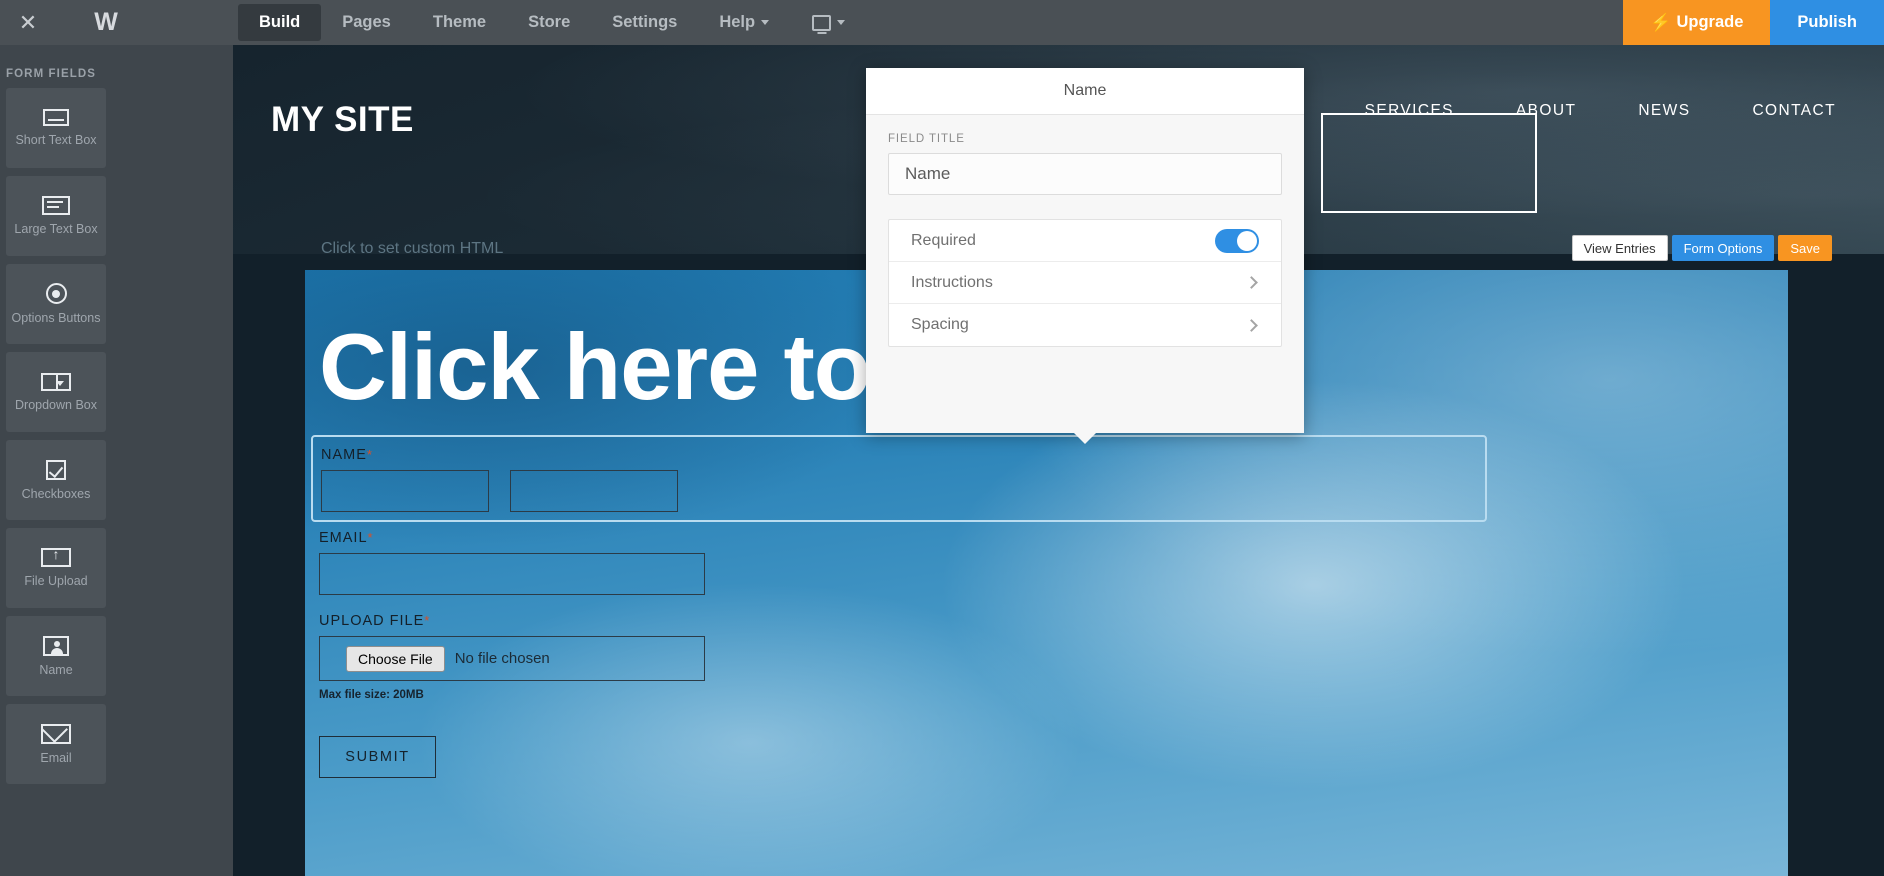  What do you see at coordinates (372, 621) in the screenshot?
I see `upload-label-text: UPLOAD FILE` at bounding box center [372, 621].